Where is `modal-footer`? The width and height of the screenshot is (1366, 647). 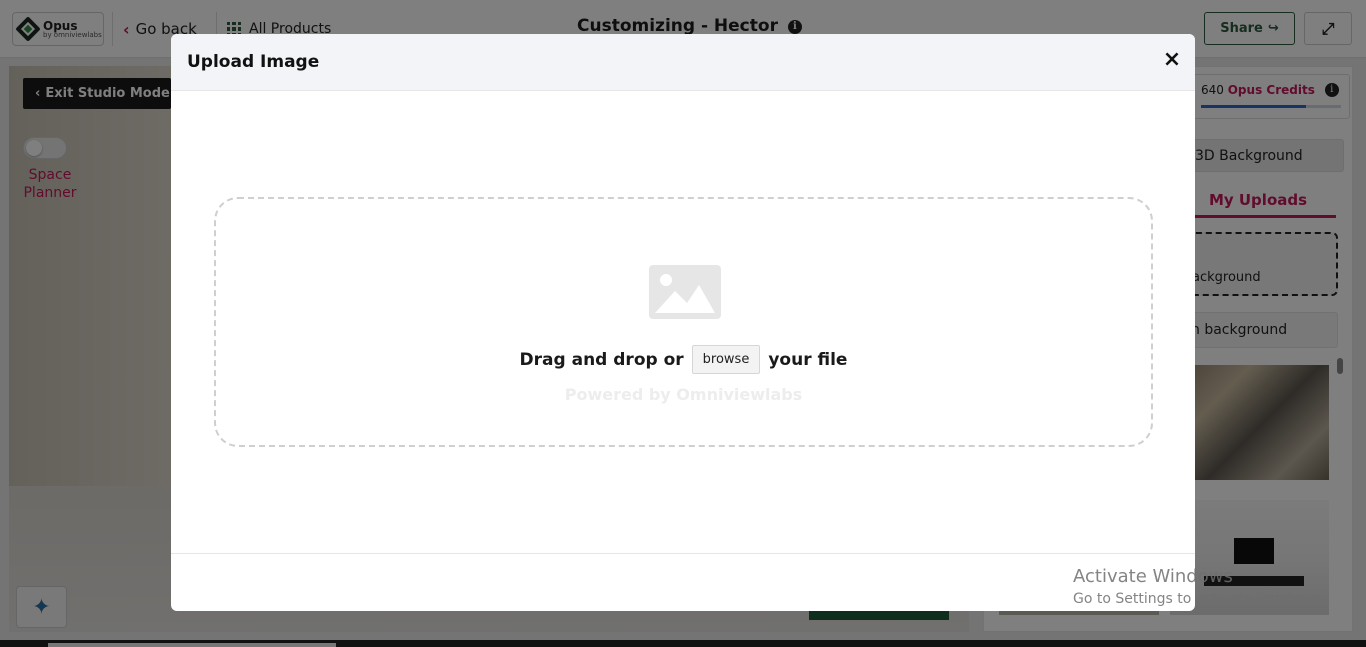 modal-footer is located at coordinates (683, 582).